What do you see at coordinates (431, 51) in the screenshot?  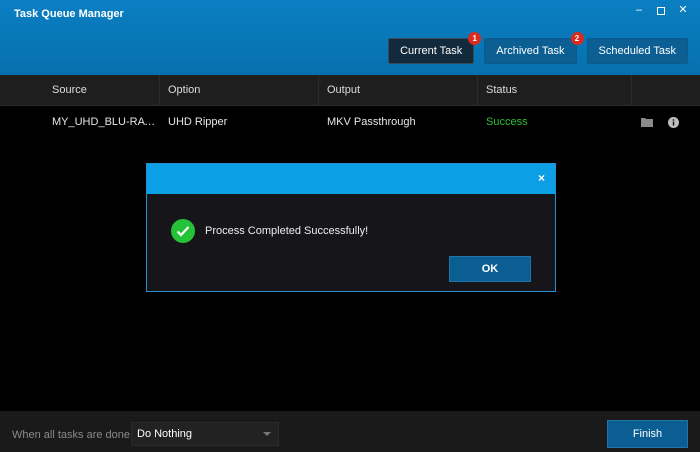 I see `tab-label: Current Task` at bounding box center [431, 51].